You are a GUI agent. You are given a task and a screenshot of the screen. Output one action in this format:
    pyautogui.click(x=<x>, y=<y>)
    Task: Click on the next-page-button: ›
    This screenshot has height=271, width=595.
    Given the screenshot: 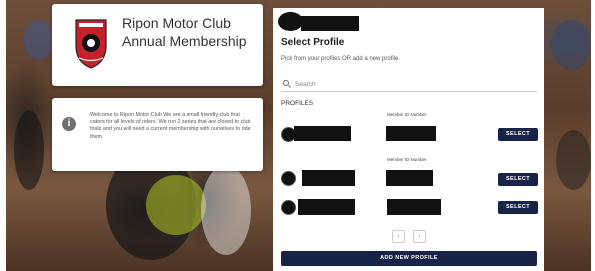 What is the action you would take?
    pyautogui.click(x=419, y=236)
    